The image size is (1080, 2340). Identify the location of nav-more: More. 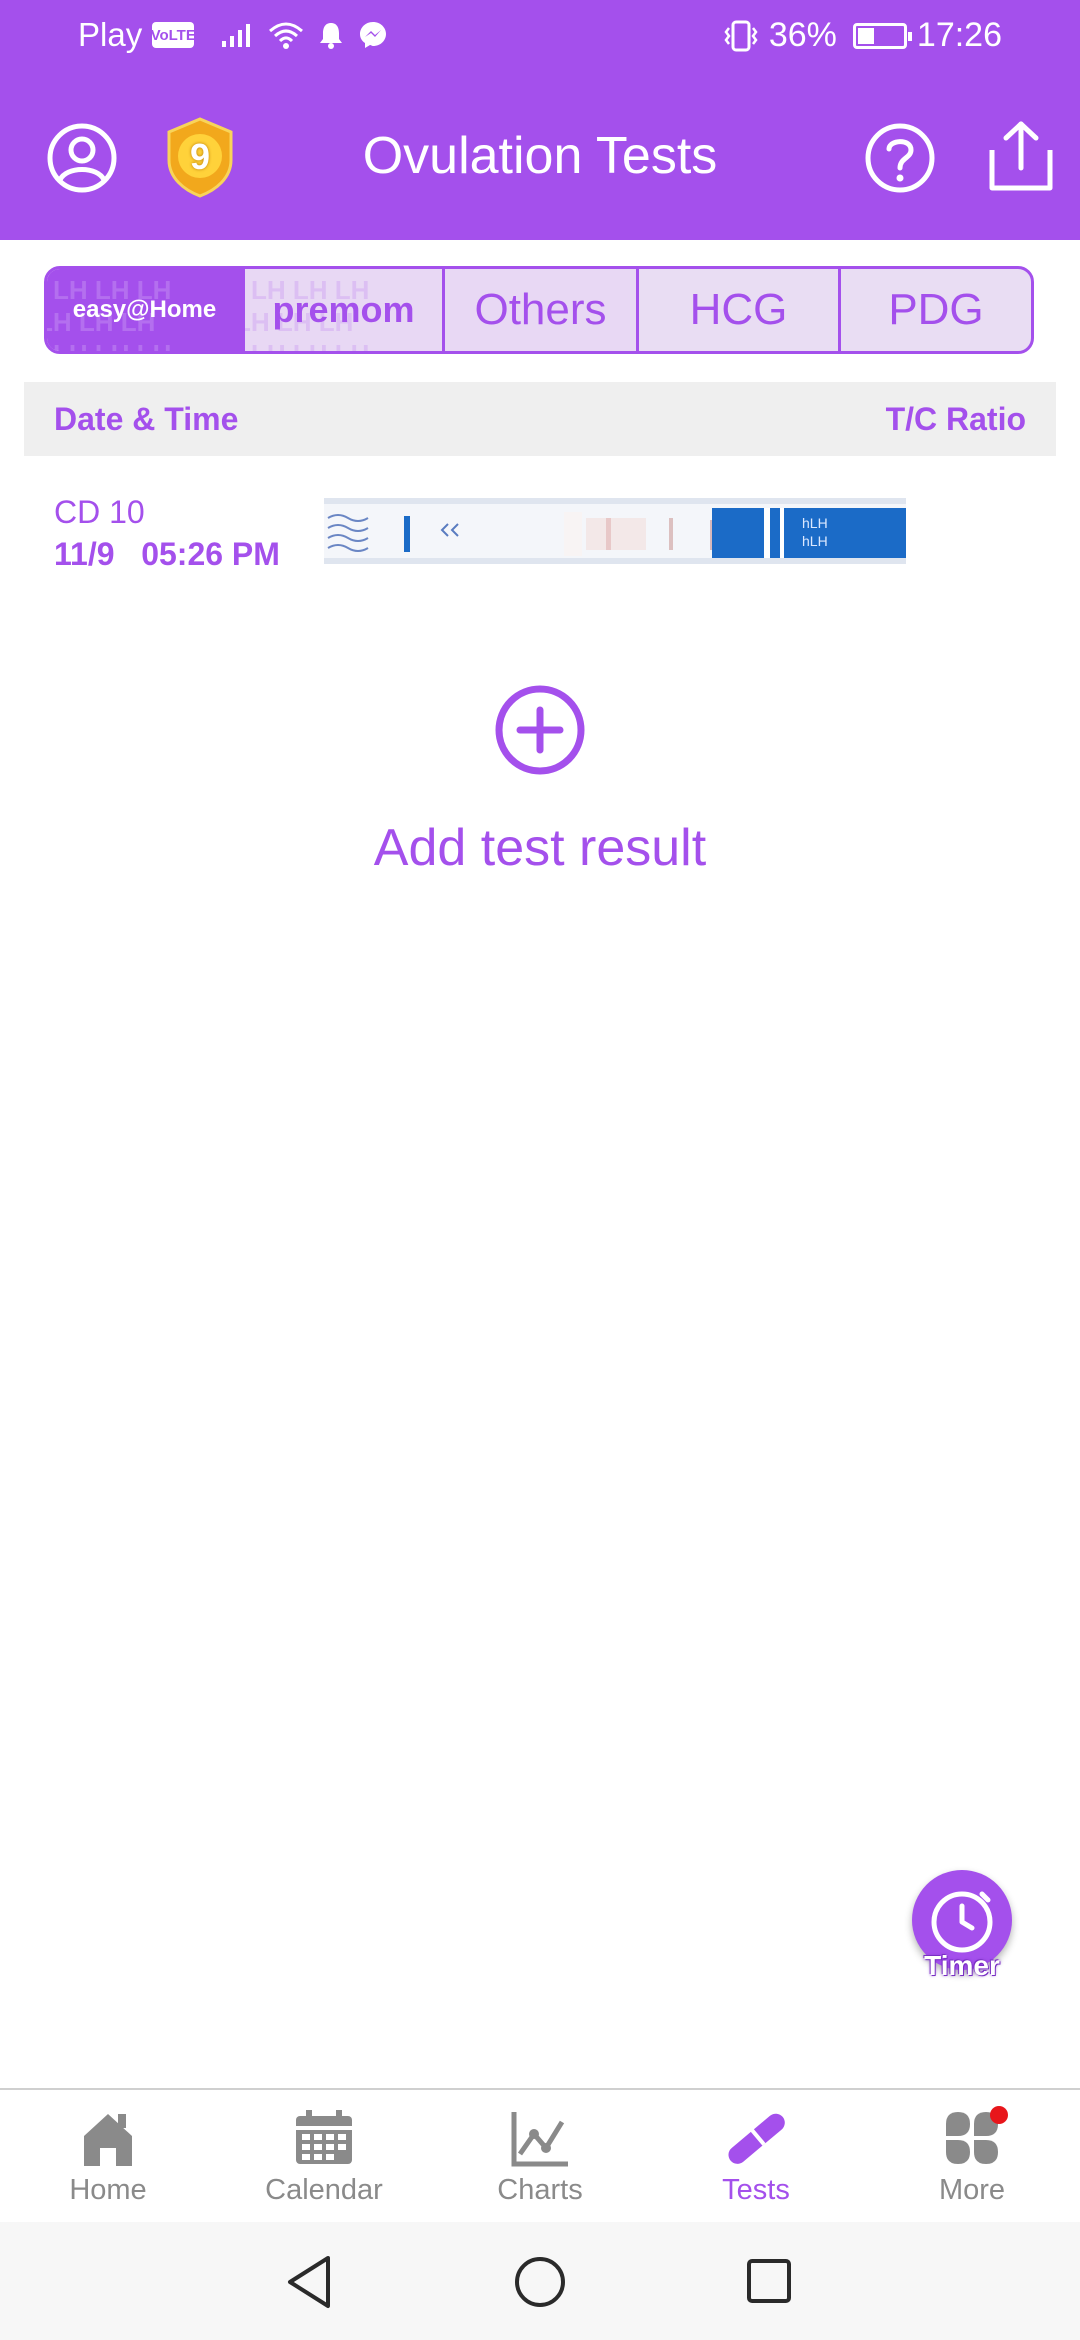
(972, 2156).